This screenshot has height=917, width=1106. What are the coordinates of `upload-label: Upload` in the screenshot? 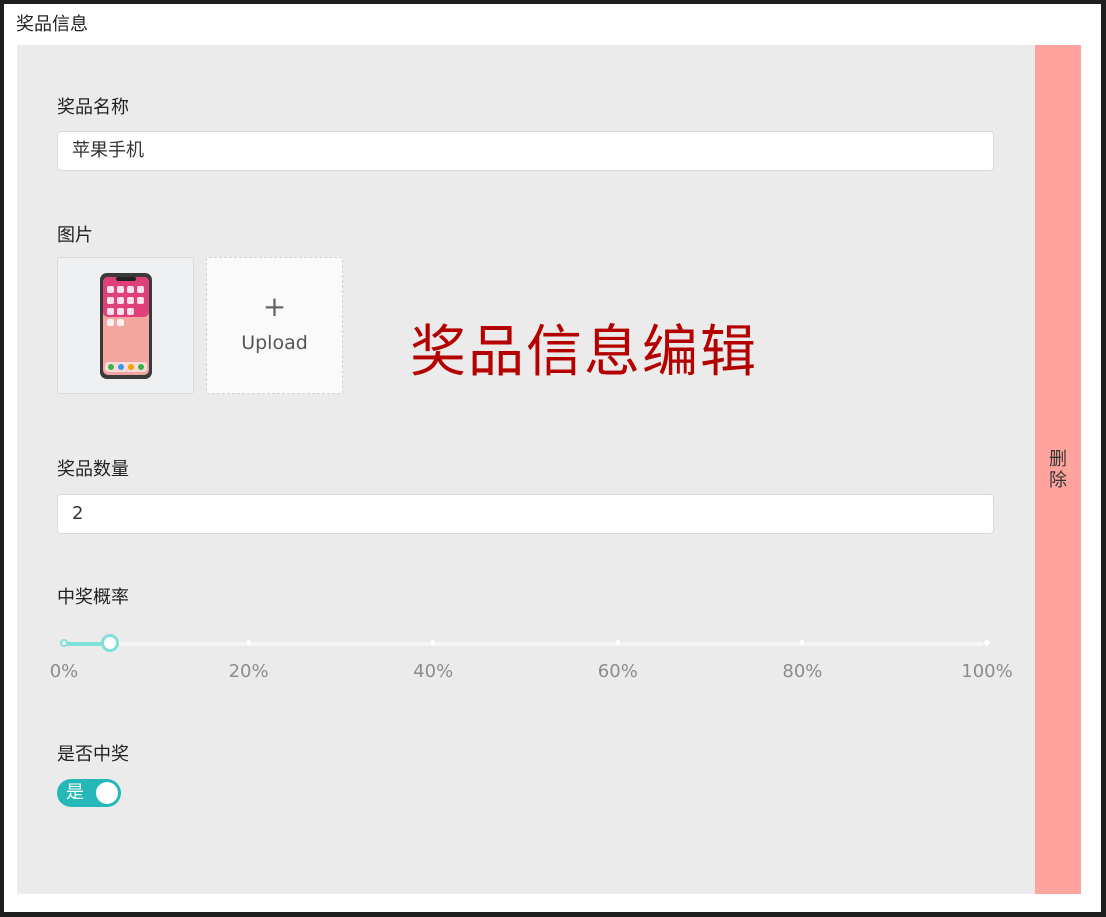 It's located at (274, 343).